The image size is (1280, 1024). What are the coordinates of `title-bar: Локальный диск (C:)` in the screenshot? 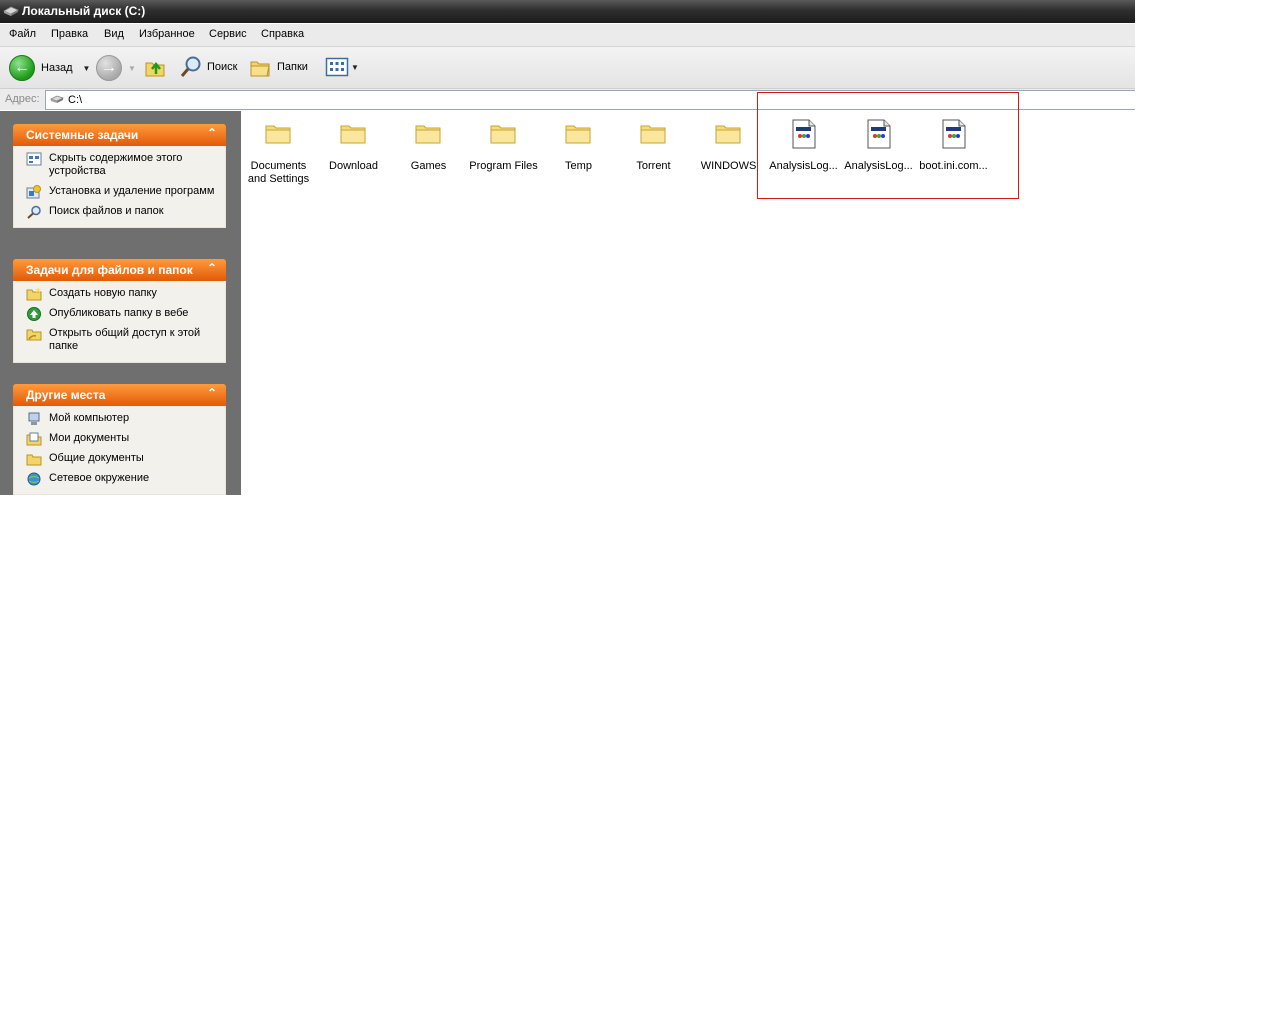 It's located at (567, 11).